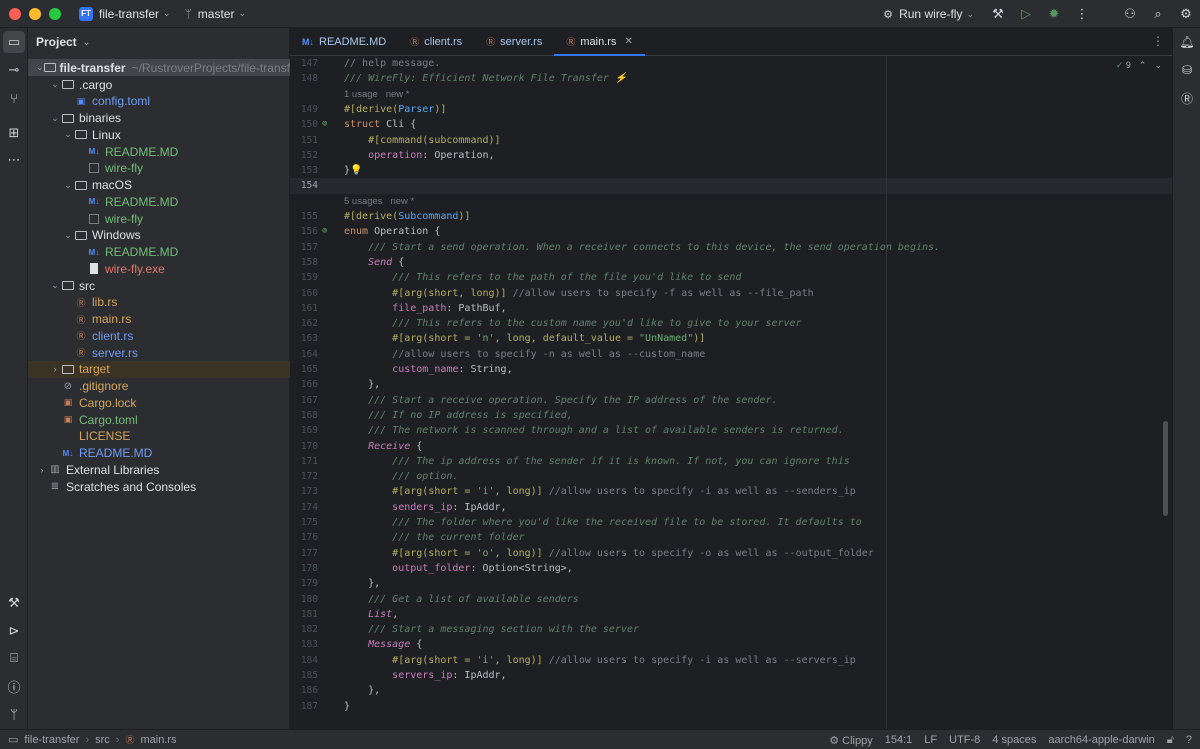  What do you see at coordinates (964, 740) in the screenshot?
I see `file-encoding: UTF-8` at bounding box center [964, 740].